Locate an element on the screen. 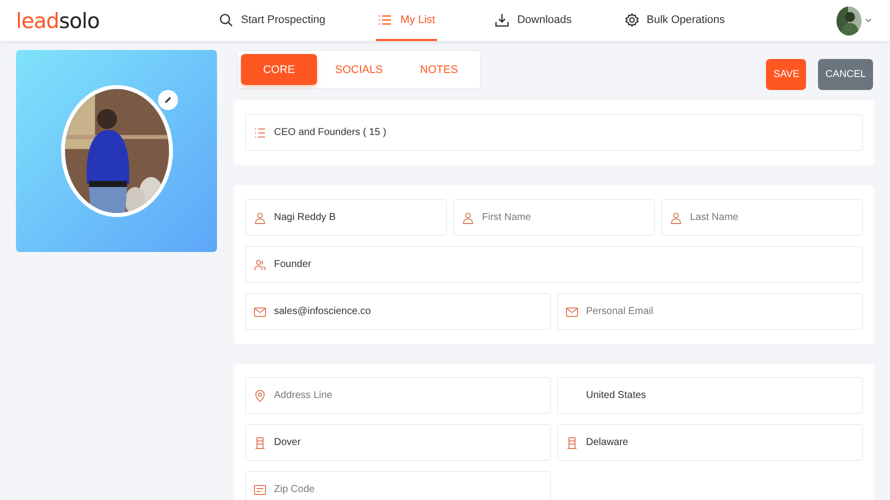 Image resolution: width=890 pixels, height=500 pixels. search-icon is located at coordinates (226, 19).